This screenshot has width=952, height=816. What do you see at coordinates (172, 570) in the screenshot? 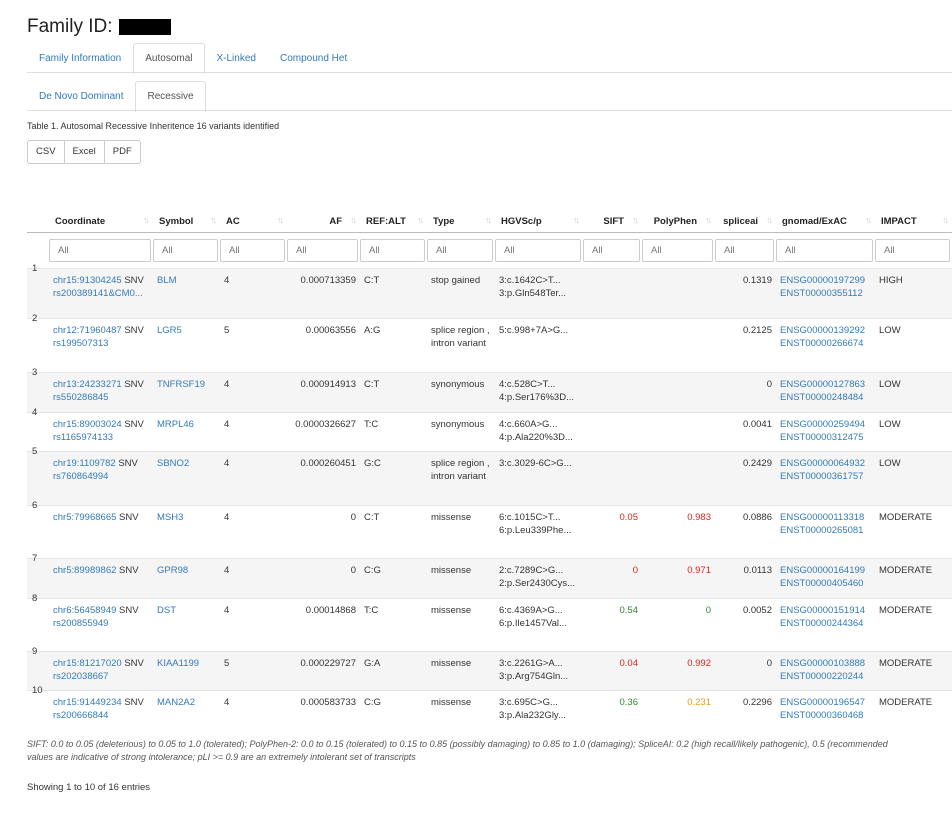
I see `gene-symbol-link: GPR98` at bounding box center [172, 570].